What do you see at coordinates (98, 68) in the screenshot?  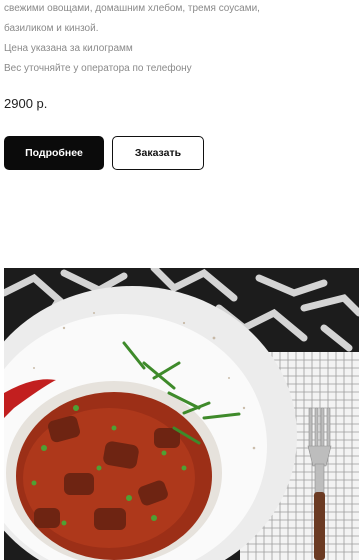 I see `weight-note: Вес уточняйте у оператора по телефону` at bounding box center [98, 68].